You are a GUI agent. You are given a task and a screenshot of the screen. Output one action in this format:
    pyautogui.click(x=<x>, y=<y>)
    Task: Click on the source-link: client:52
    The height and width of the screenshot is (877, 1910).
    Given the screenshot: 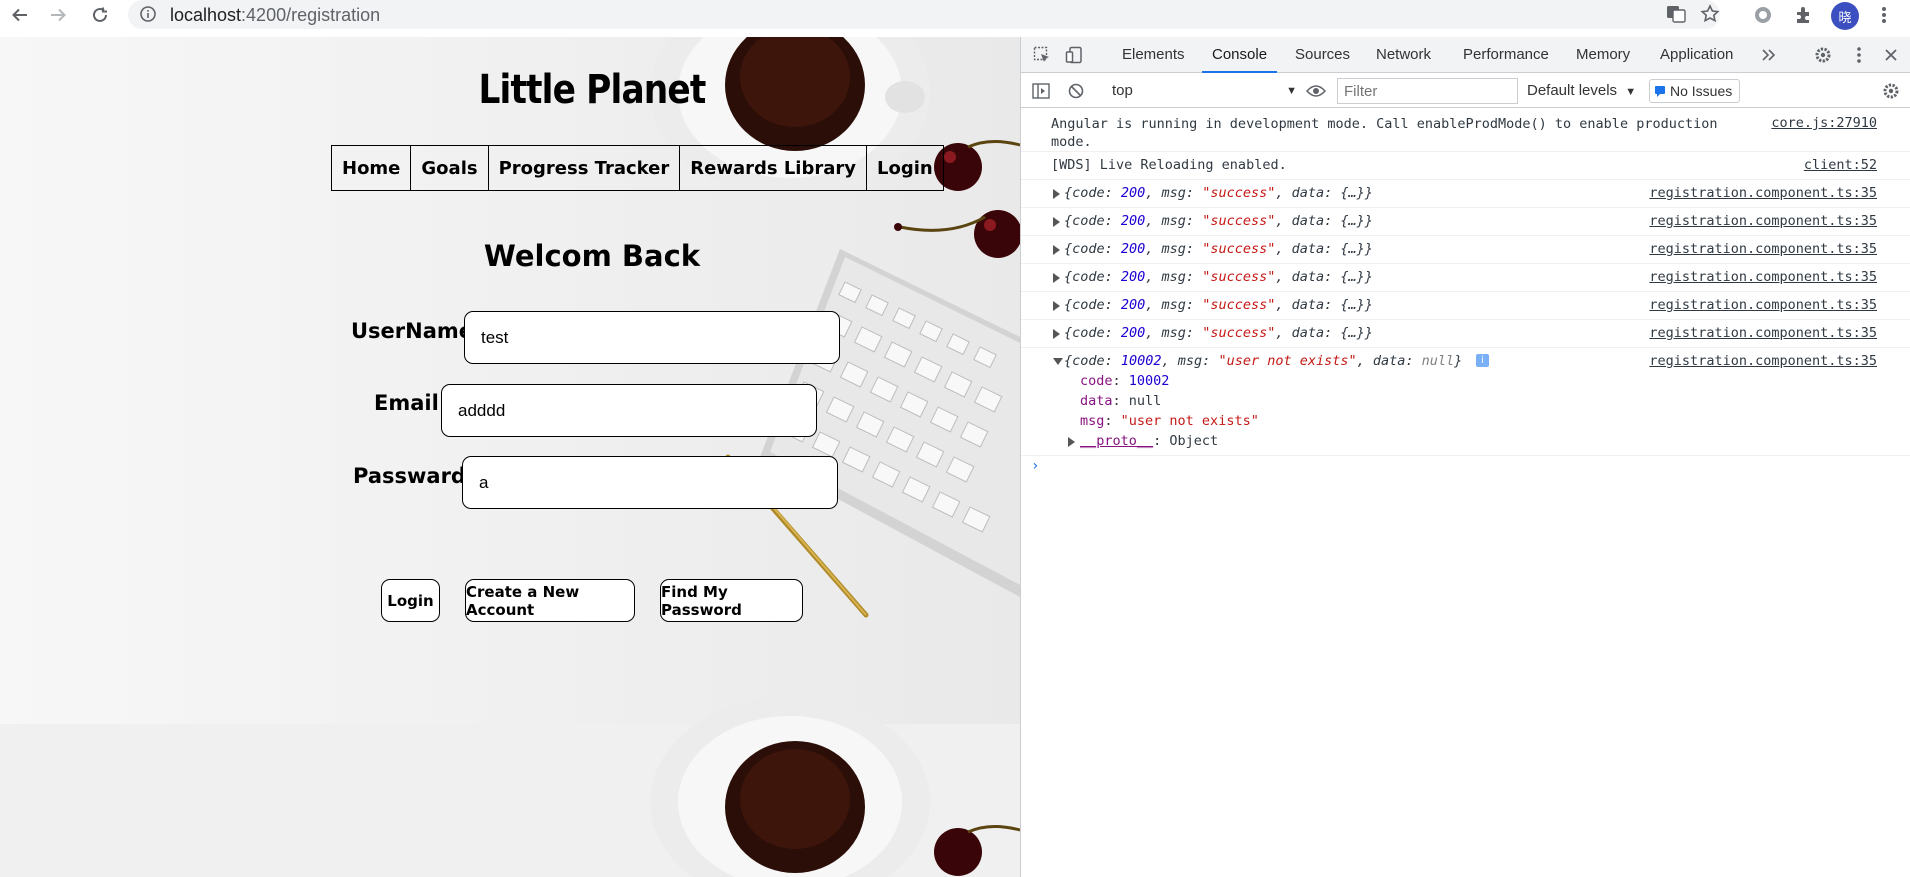 What is the action you would take?
    pyautogui.click(x=1840, y=165)
    